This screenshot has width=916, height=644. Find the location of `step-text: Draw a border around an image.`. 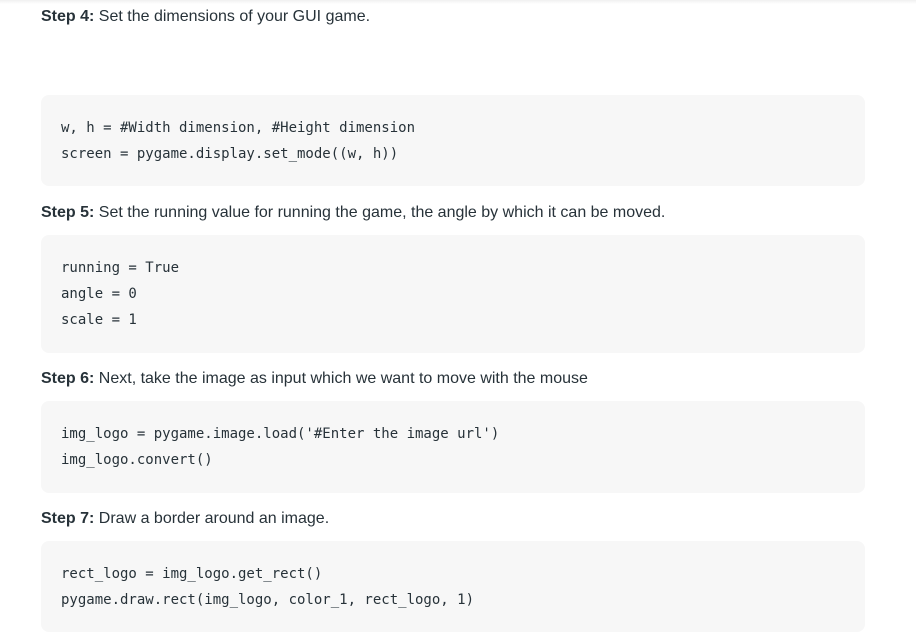

step-text: Draw a border around an image. is located at coordinates (212, 518).